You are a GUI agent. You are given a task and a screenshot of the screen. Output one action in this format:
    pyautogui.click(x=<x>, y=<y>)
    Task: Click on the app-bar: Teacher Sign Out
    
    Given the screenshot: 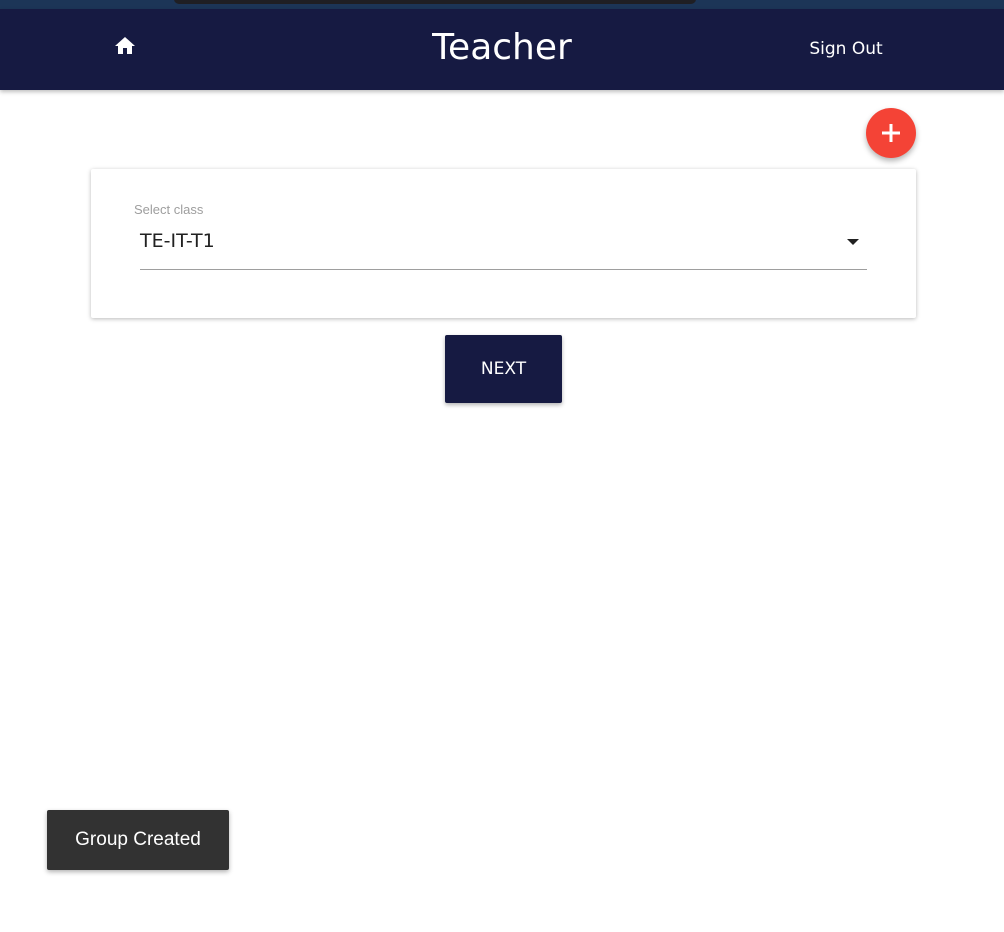 What is the action you would take?
    pyautogui.click(x=502, y=49)
    